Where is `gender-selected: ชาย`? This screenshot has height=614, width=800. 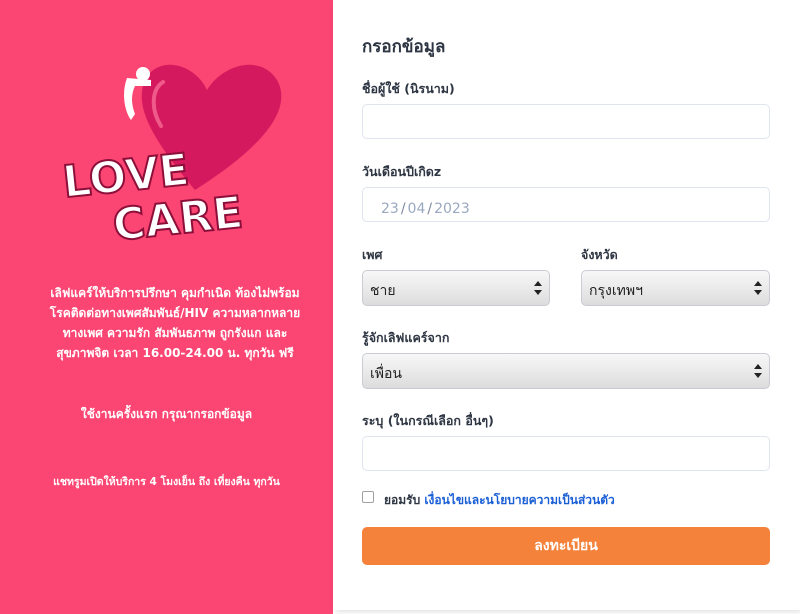
gender-selected: ชาย is located at coordinates (383, 291).